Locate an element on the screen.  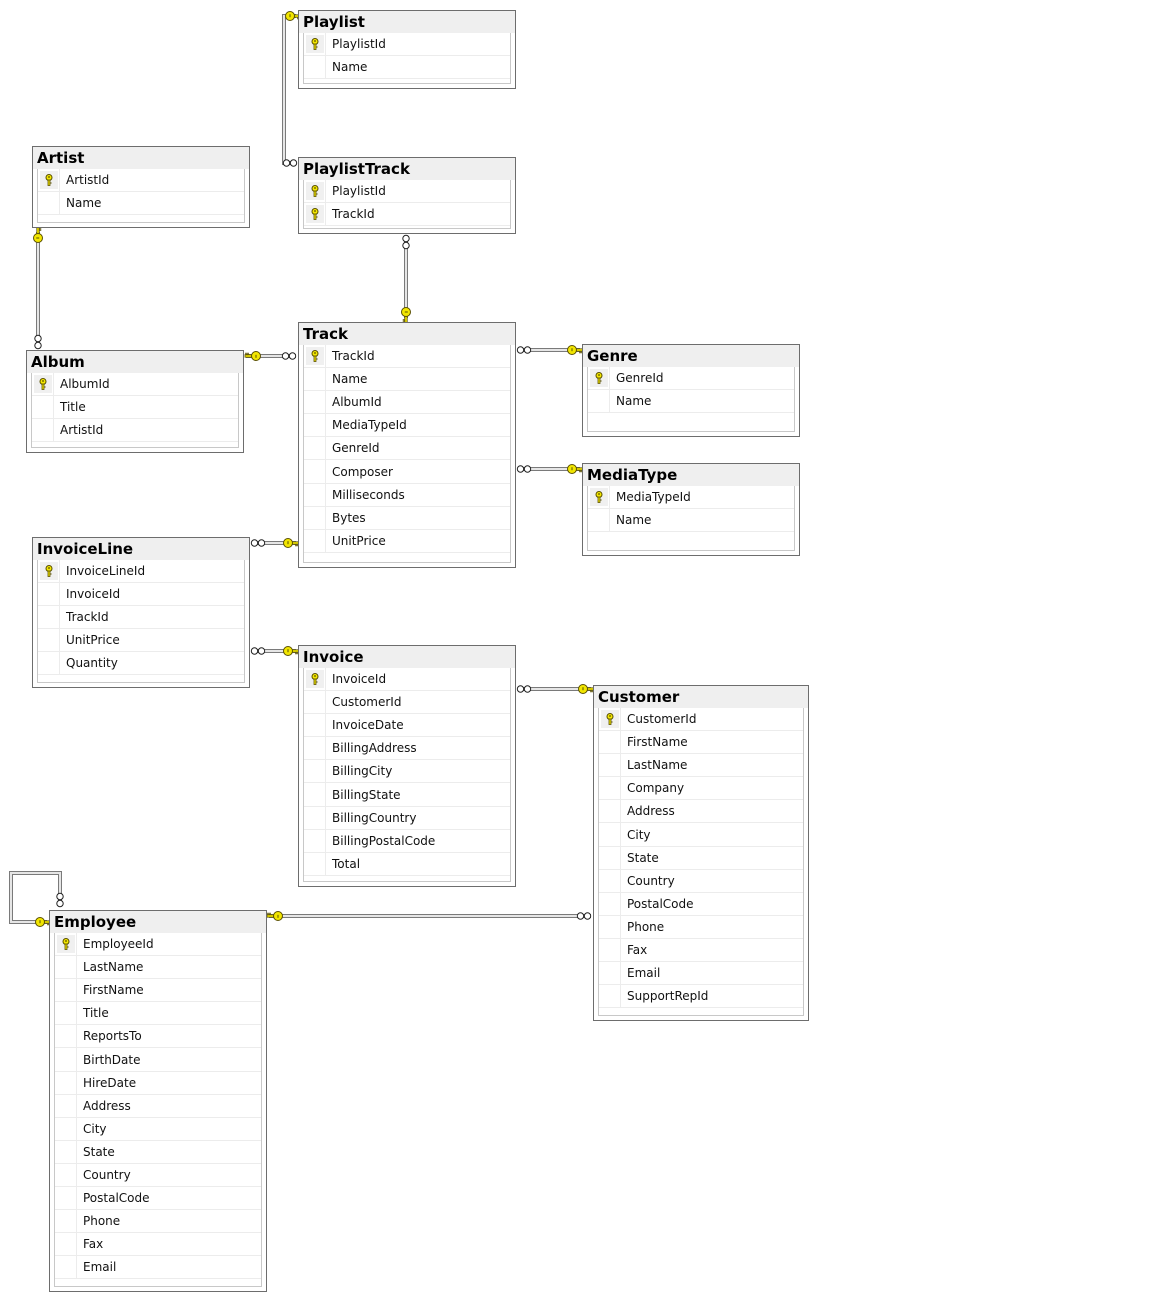
column-row: Quantity is located at coordinates (141, 664).